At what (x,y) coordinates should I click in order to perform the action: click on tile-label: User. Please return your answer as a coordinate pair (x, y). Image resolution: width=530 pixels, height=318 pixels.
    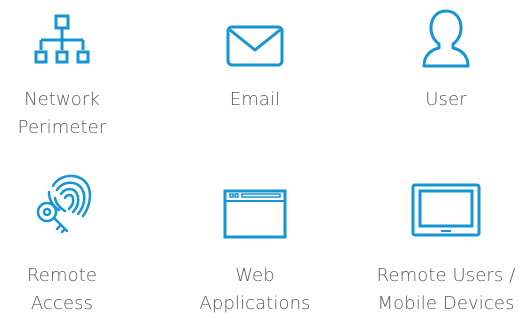
    Looking at the image, I should click on (444, 100).